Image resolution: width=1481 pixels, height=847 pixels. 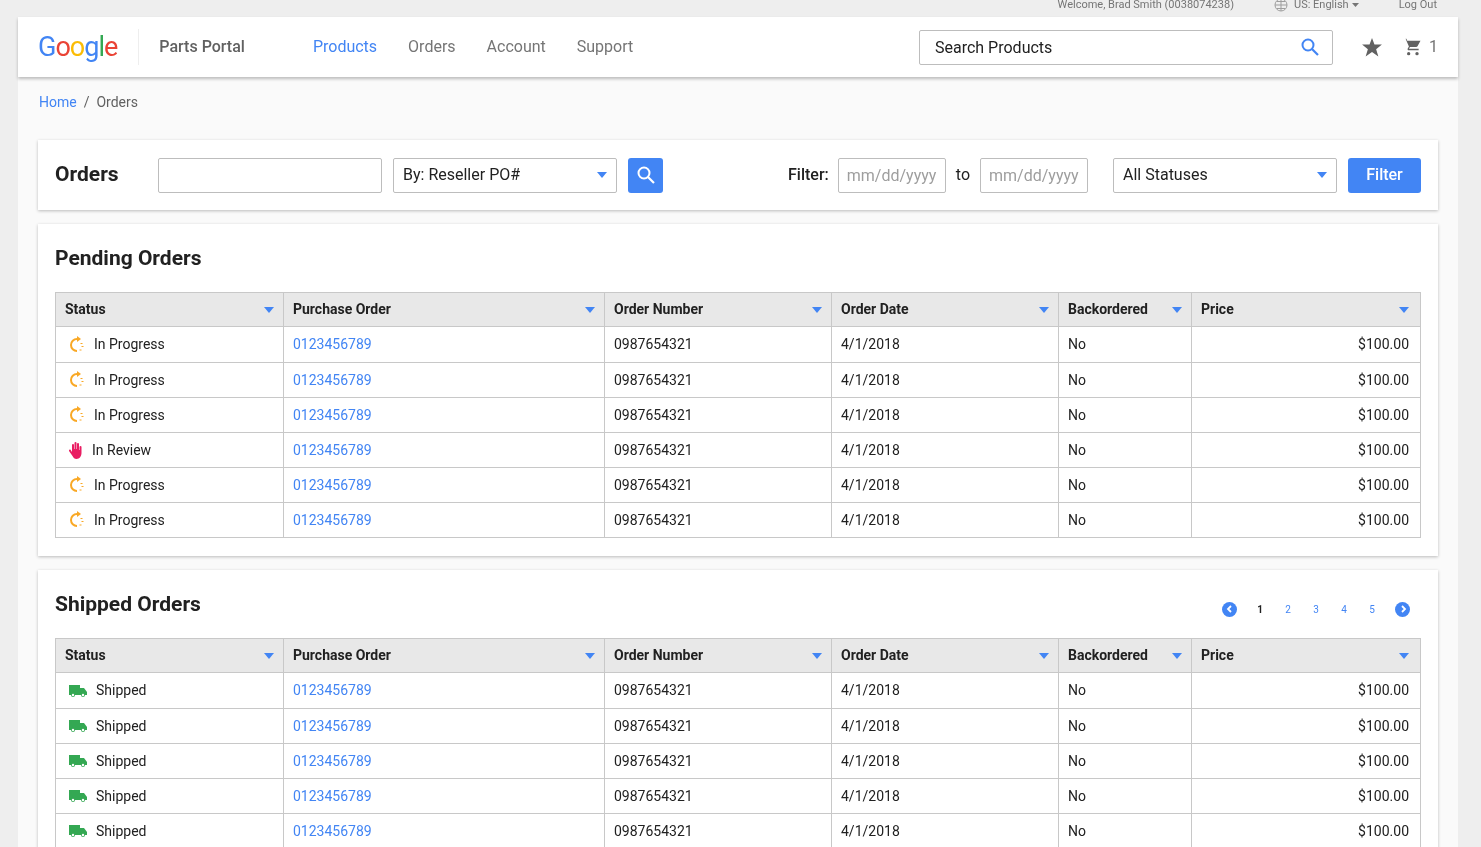 I want to click on nav-link: Products, so click(x=345, y=47).